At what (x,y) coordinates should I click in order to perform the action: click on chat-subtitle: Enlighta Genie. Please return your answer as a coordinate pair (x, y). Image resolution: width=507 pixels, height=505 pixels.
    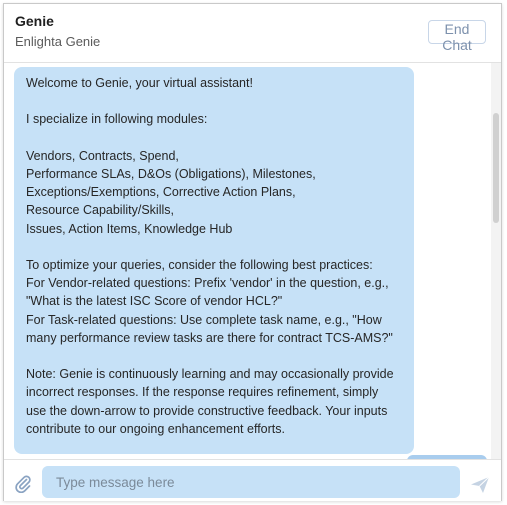
    Looking at the image, I should click on (58, 41).